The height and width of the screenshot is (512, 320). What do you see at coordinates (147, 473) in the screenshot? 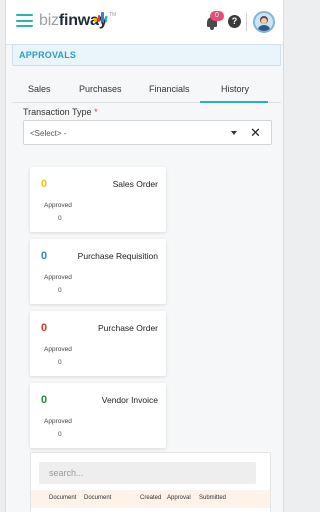
I see `search-input` at bounding box center [147, 473].